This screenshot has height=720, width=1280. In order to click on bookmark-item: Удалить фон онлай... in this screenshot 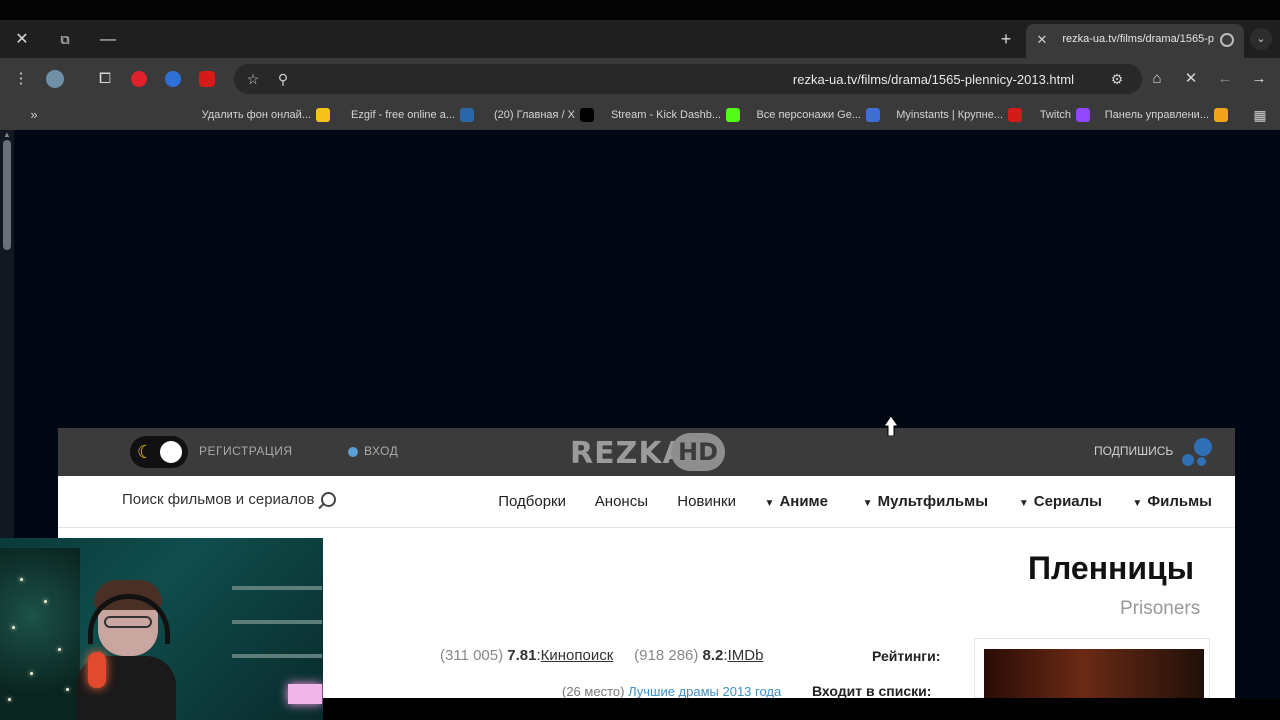, I will do `click(266, 115)`.